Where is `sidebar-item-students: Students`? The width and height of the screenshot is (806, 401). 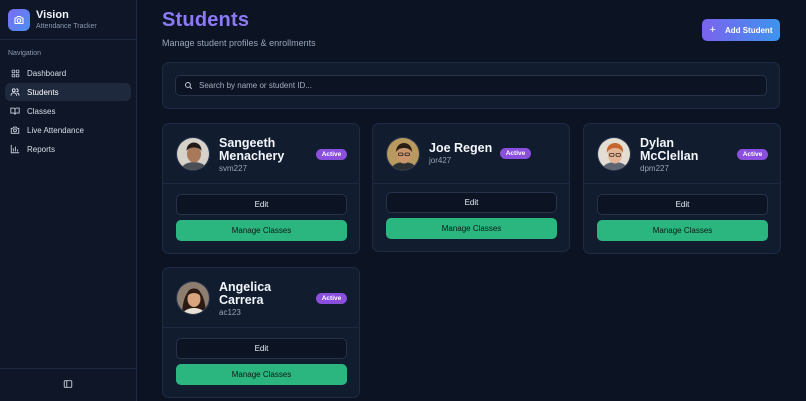
sidebar-item-students: Students is located at coordinates (68, 92).